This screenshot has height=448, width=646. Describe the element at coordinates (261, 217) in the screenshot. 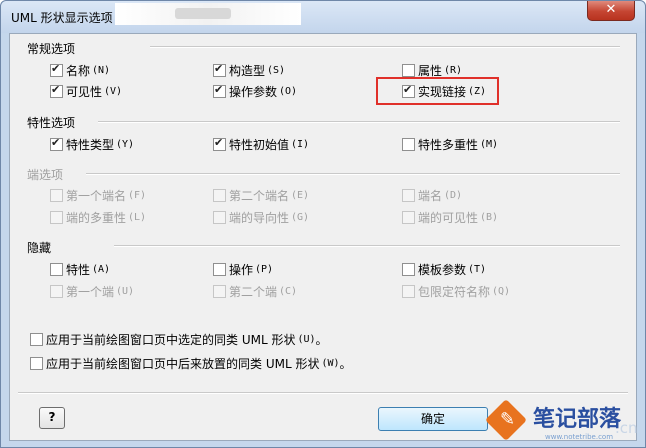

I see `checkbox-end-navigability: 端的导向性 (G)` at that location.